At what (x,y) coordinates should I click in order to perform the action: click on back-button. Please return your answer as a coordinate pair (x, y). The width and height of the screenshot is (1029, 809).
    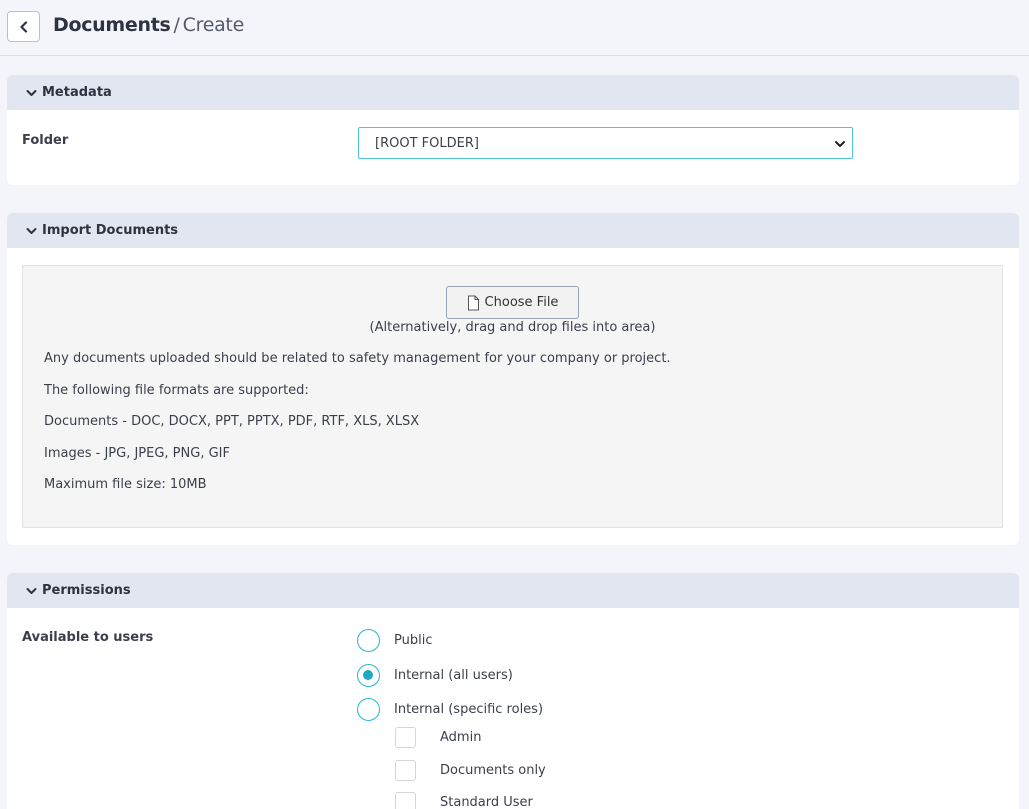
    Looking at the image, I should click on (23, 26).